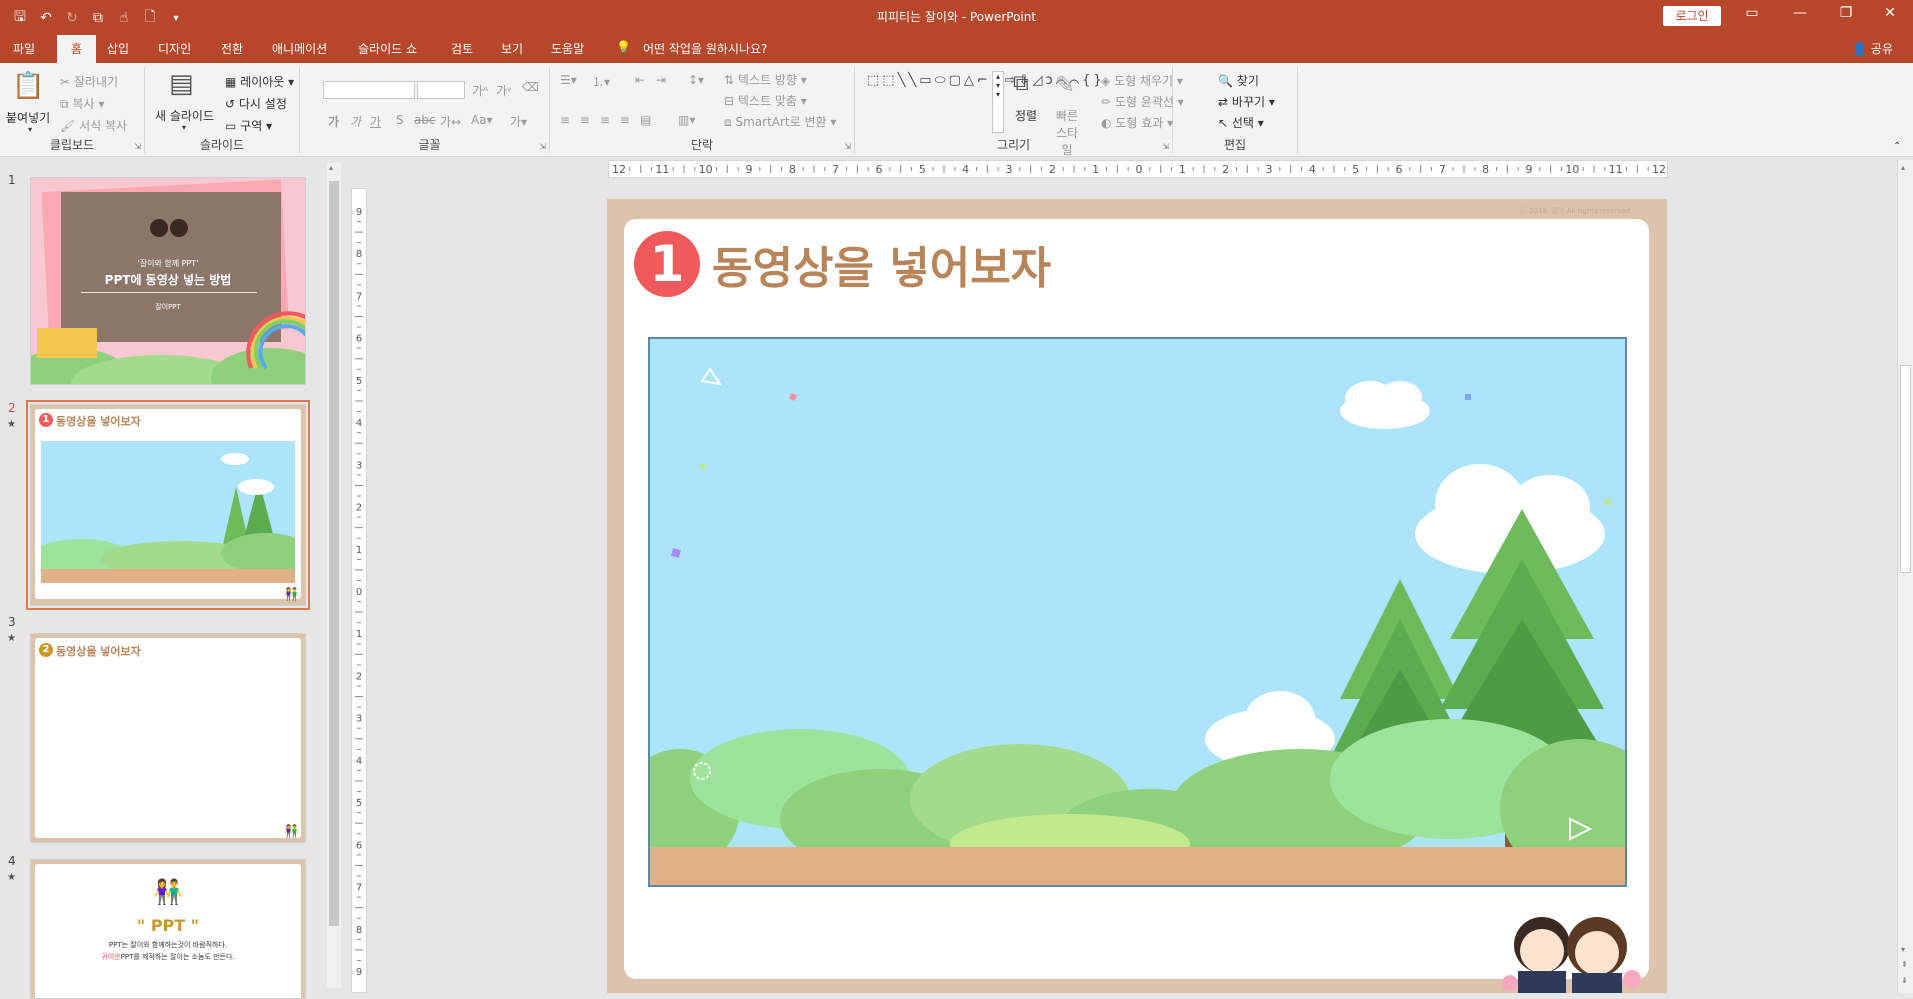  Describe the element at coordinates (425, 120) in the screenshot. I see `strikethrough-icon: abc` at that location.